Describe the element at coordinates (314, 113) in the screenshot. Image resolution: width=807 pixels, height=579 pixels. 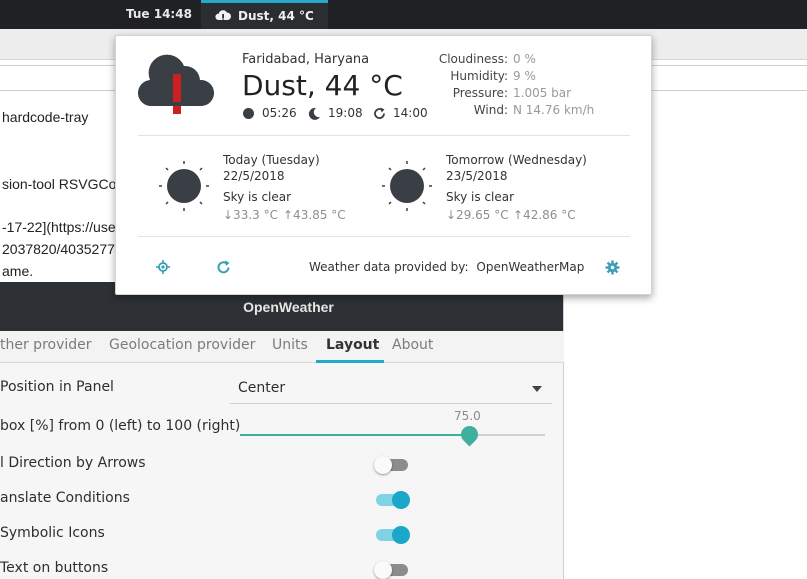
I see `moon-icon` at that location.